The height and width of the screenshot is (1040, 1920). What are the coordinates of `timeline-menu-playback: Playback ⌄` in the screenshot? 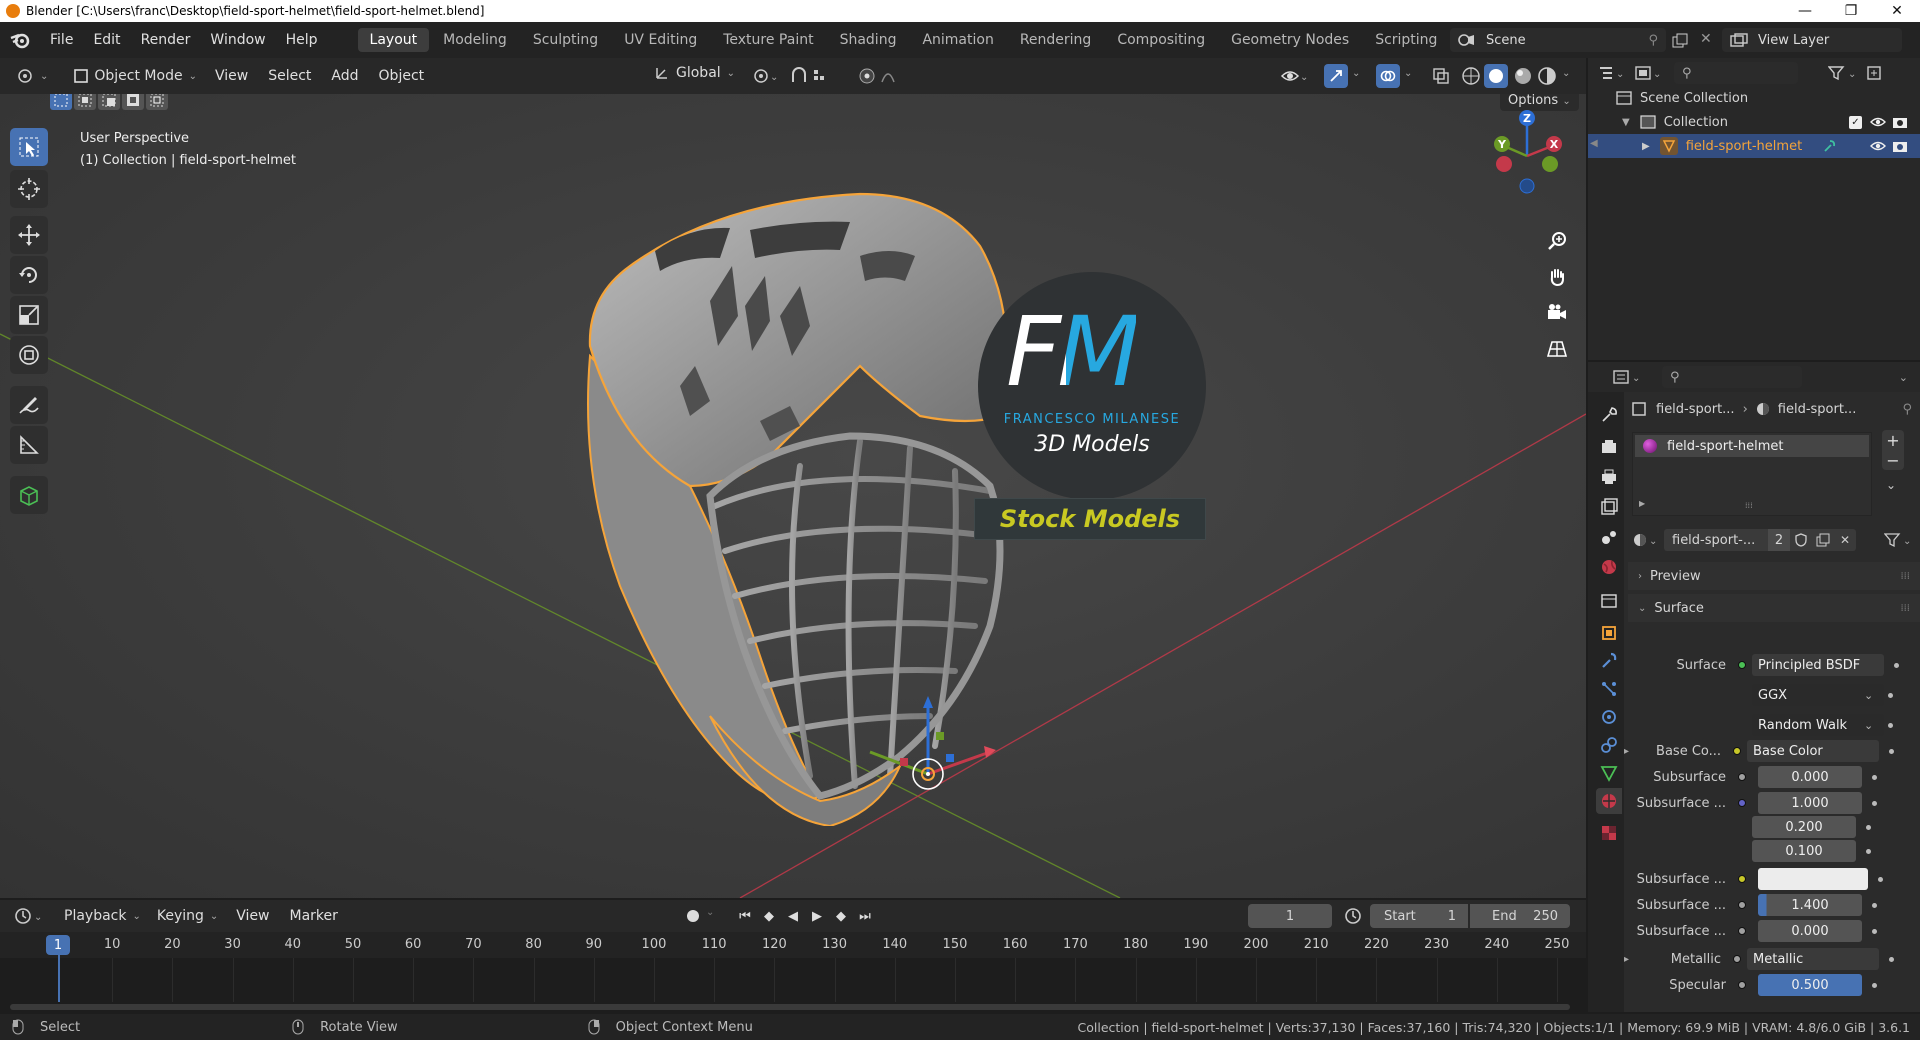 It's located at (102, 916).